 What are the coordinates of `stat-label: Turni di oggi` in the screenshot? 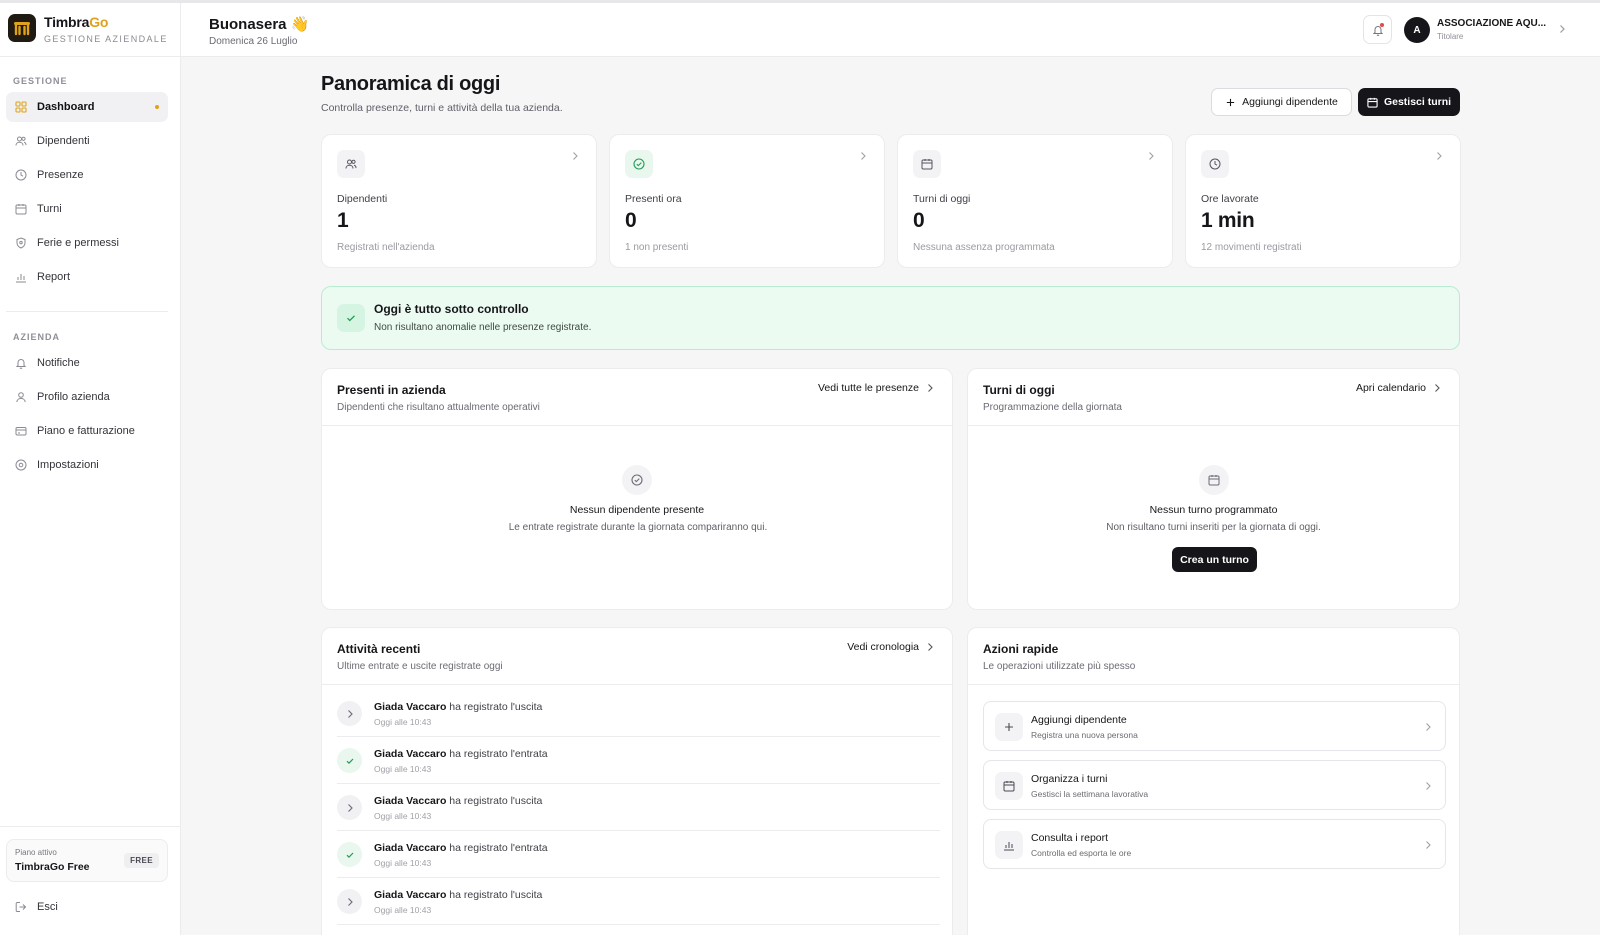 It's located at (942, 199).